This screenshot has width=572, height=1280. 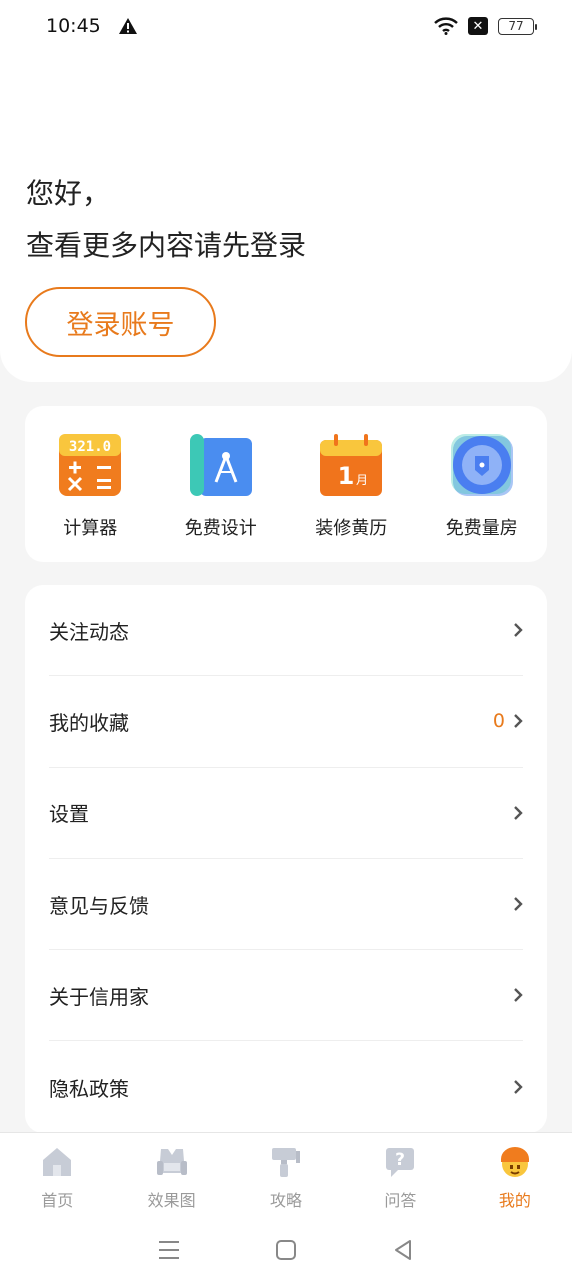 What do you see at coordinates (478, 26) in the screenshot?
I see `notification-x-icon: ✕` at bounding box center [478, 26].